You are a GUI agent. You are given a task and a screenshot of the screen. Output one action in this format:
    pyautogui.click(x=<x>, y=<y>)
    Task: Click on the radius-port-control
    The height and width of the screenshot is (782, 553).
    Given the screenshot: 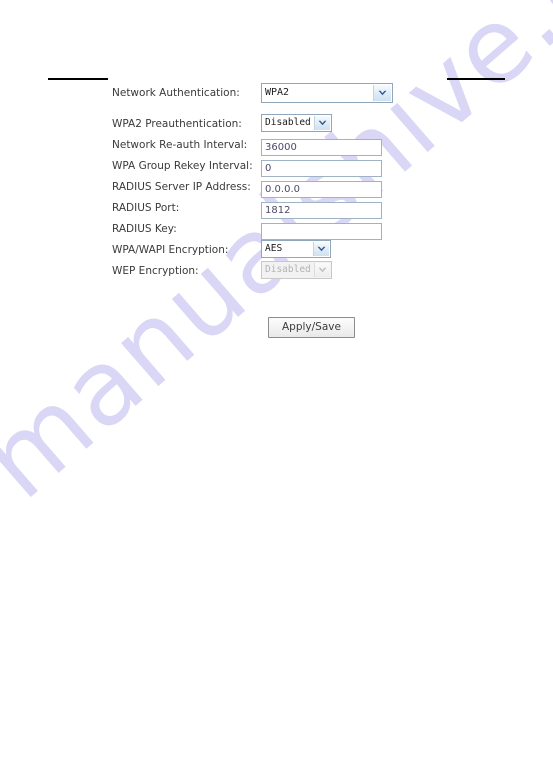 What is the action you would take?
    pyautogui.click(x=321, y=208)
    